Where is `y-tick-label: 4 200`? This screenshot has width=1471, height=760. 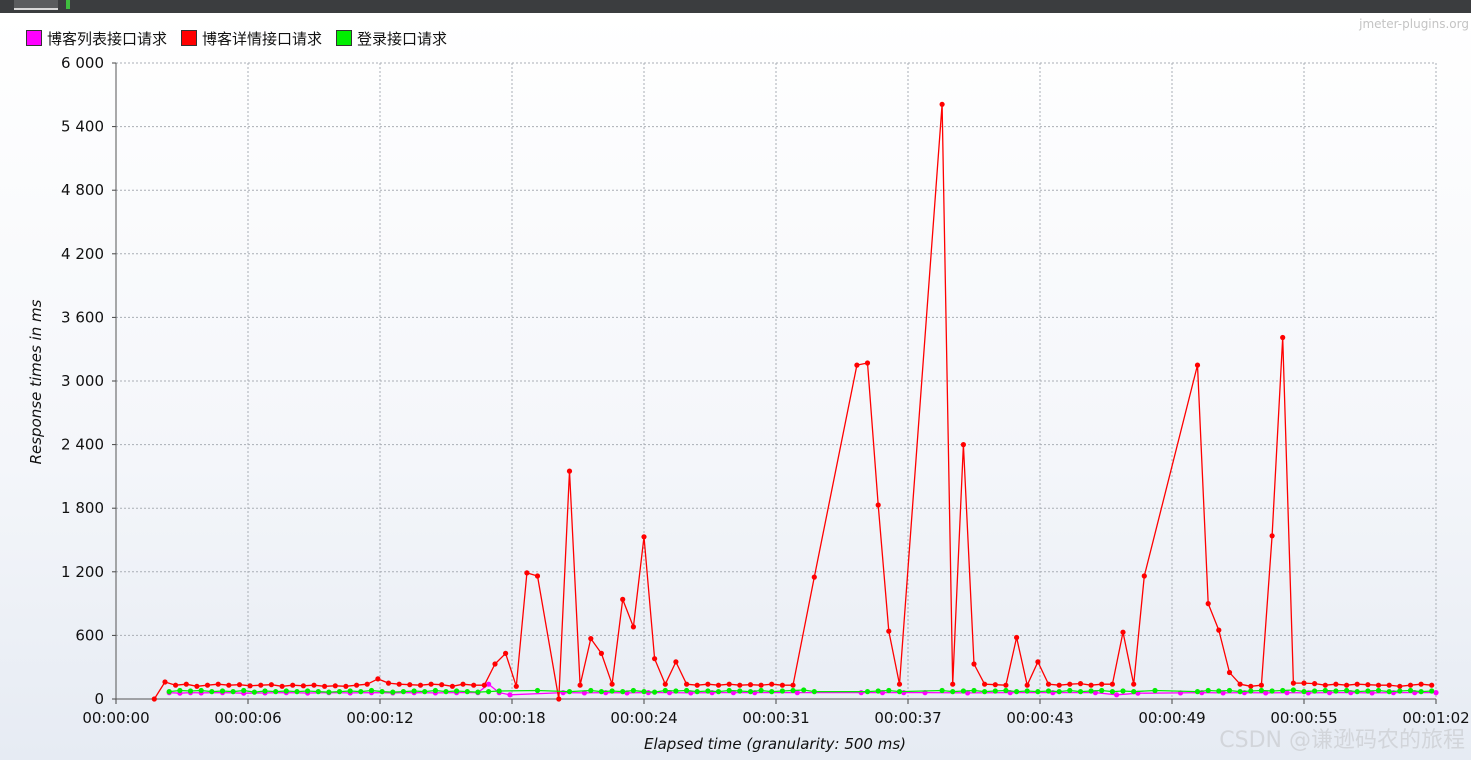
y-tick-label: 4 200 is located at coordinates (82, 254).